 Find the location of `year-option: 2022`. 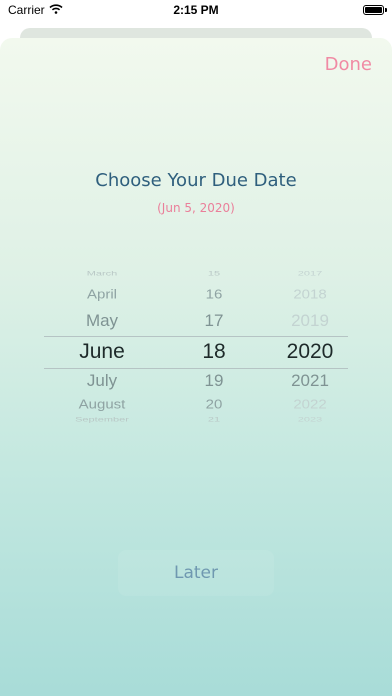

year-option: 2022 is located at coordinates (310, 404).